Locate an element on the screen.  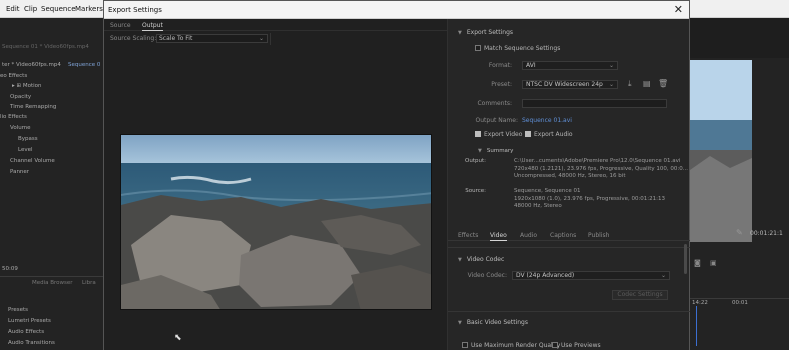
basic-video-settings-header: Basic Video Settings is located at coordinates (497, 322).